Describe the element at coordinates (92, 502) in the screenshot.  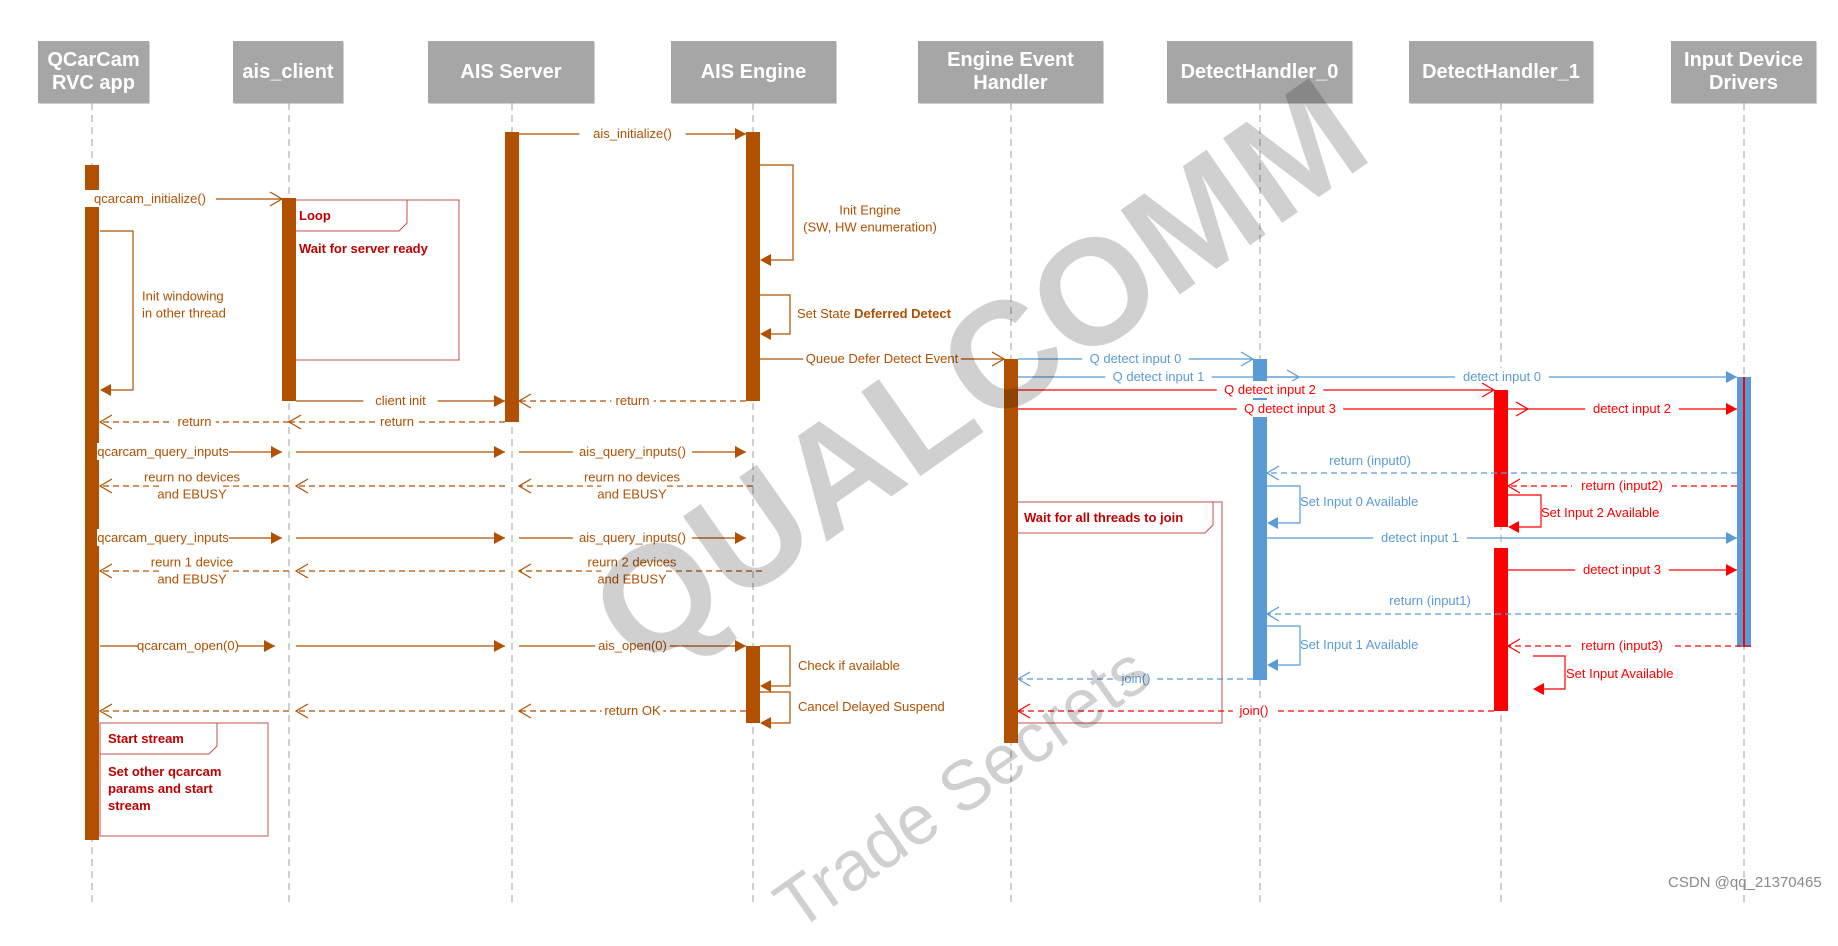
I see `activation-bar-app` at that location.